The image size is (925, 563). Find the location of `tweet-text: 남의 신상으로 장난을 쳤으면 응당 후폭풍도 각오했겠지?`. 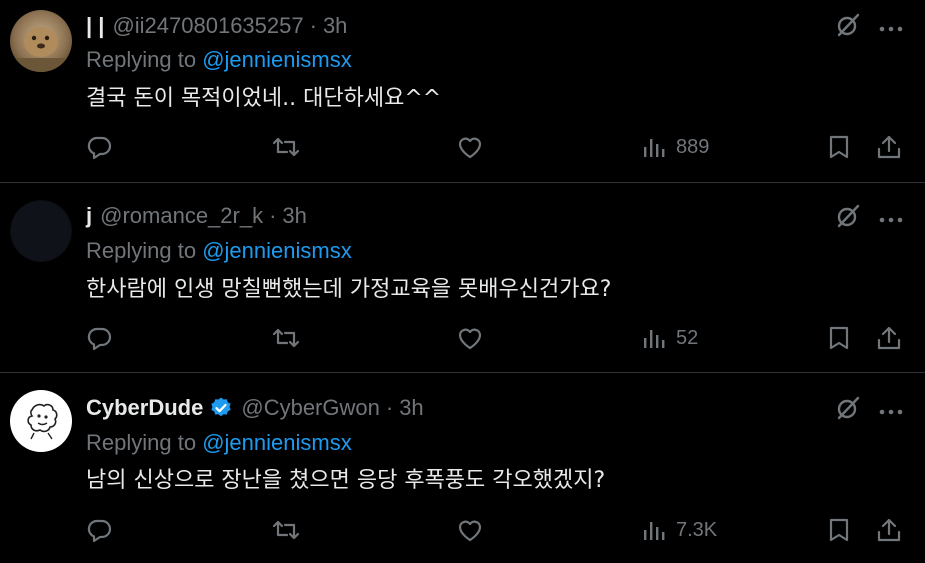

tweet-text: 남의 신상으로 장난을 쳤으면 응당 후폭풍도 각오했겠지? is located at coordinates (346, 480).